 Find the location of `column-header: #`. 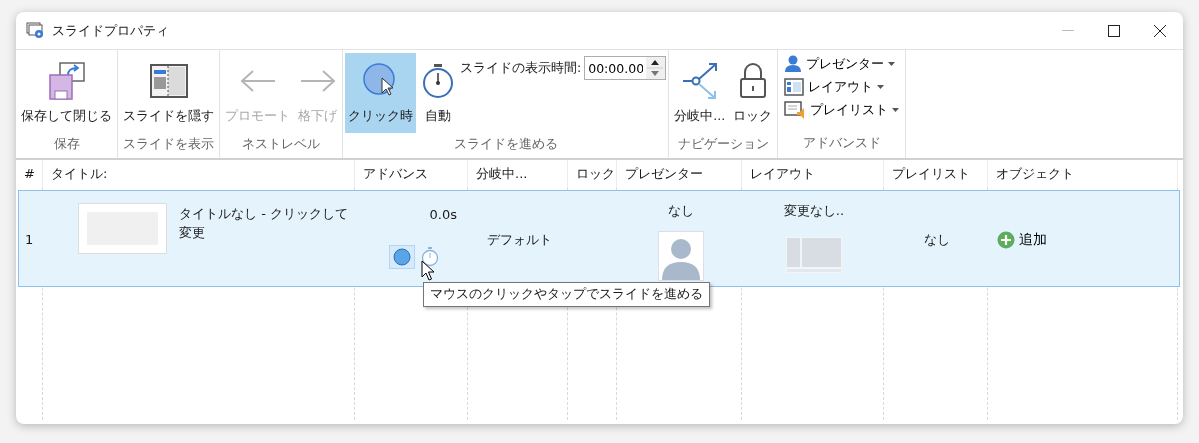

column-header: # is located at coordinates (29, 174).